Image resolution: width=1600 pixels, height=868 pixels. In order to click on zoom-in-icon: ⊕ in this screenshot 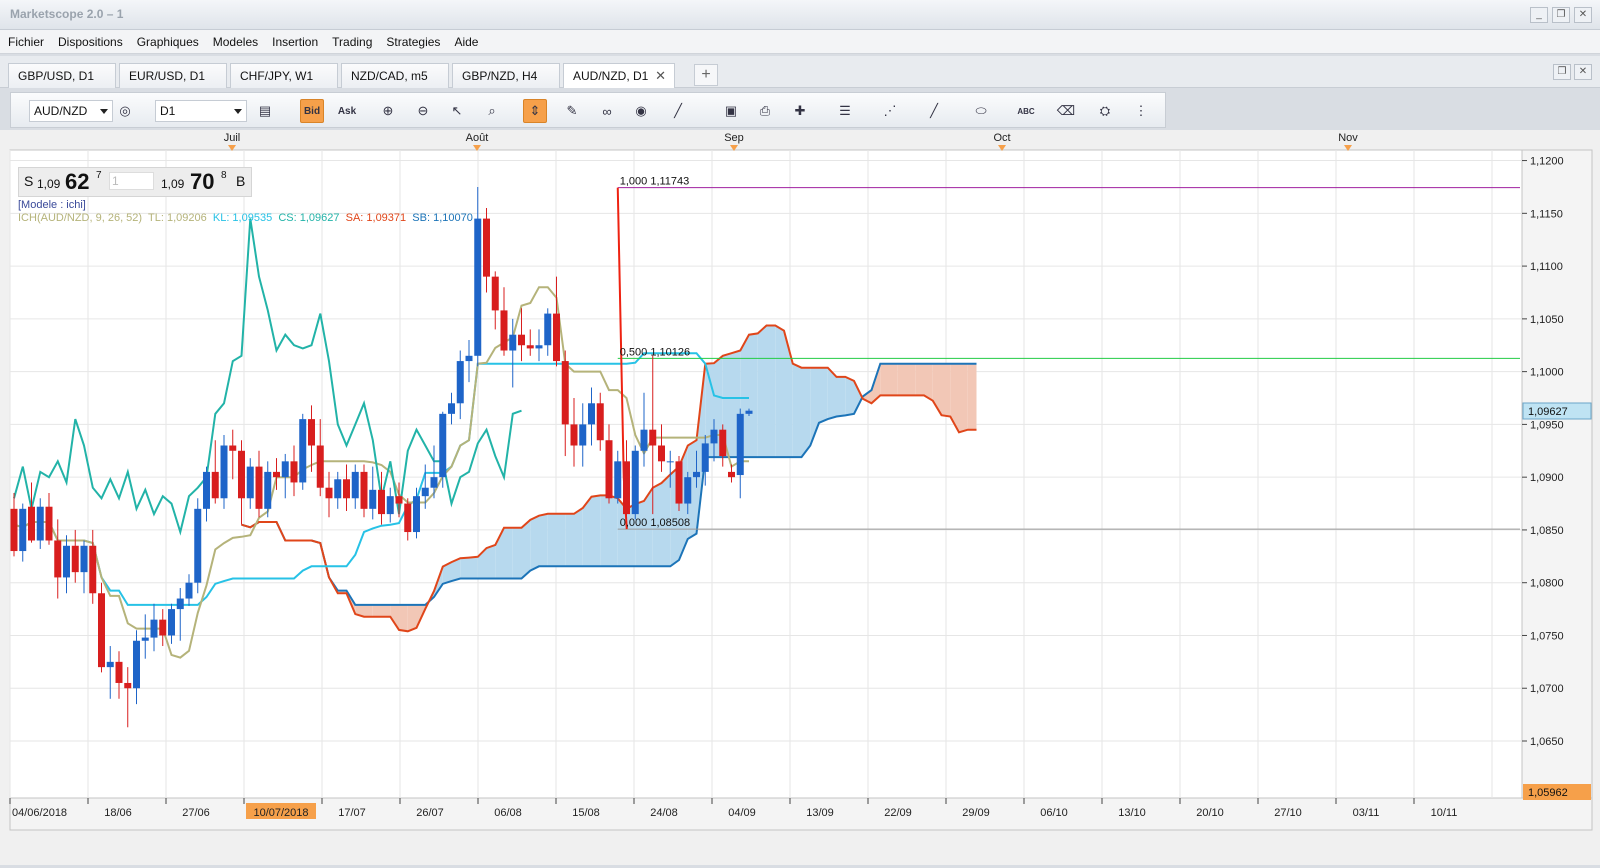, I will do `click(388, 111)`.